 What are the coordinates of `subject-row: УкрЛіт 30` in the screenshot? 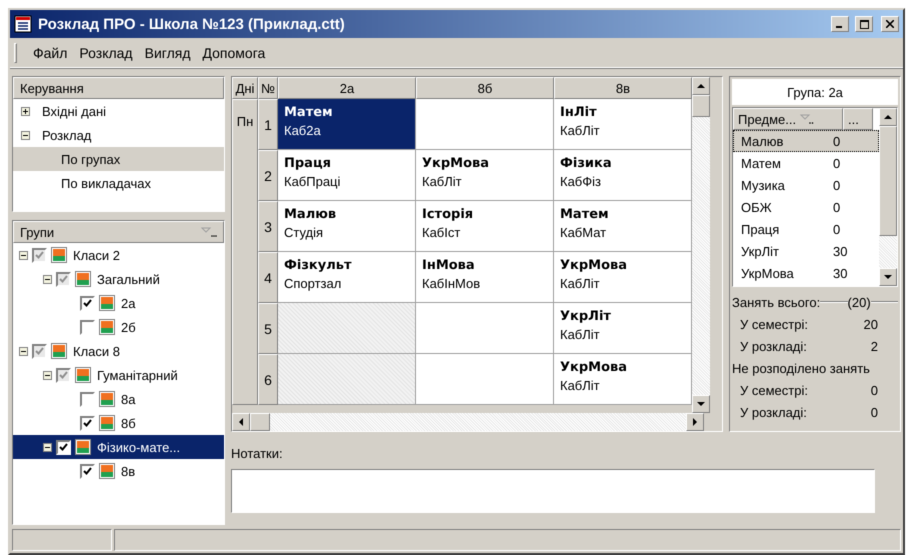 It's located at (806, 251).